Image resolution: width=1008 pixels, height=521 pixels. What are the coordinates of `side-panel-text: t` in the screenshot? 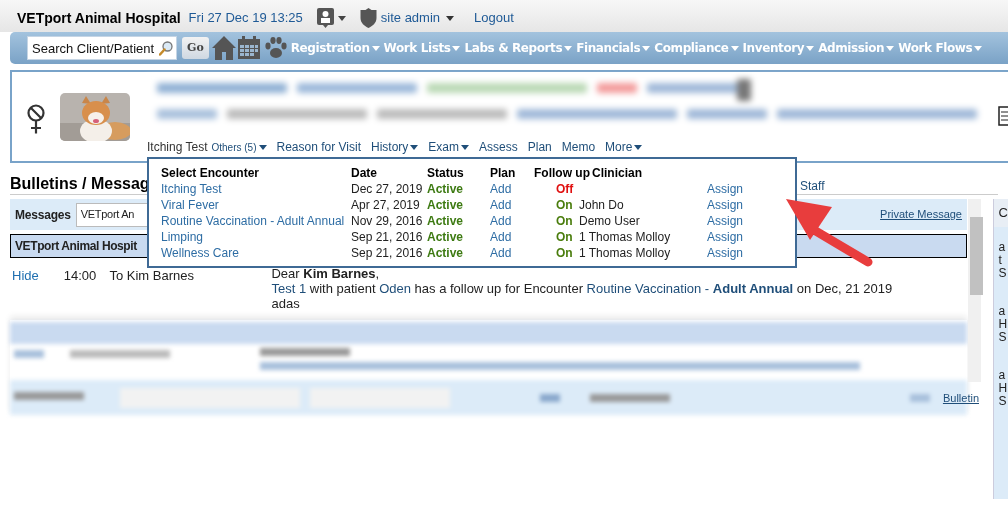 It's located at (1000, 260).